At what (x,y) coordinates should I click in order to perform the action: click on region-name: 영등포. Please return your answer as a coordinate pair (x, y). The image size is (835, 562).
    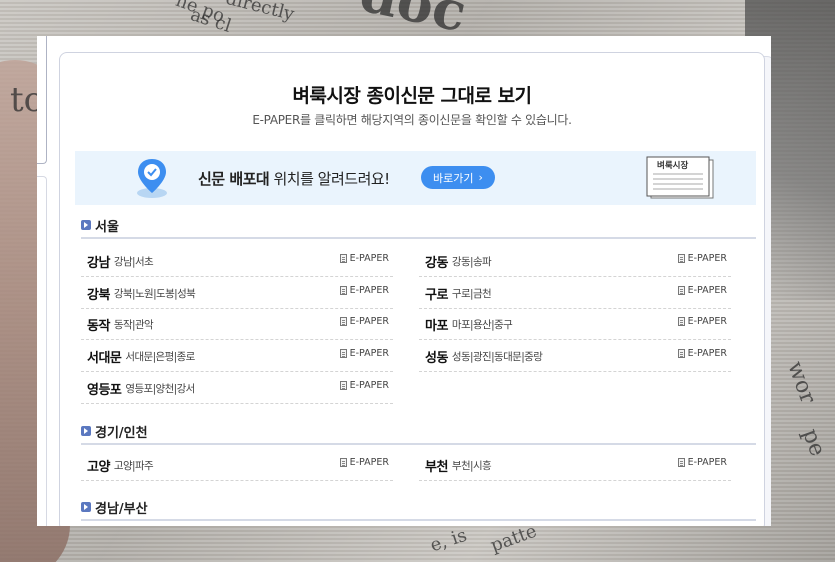
    Looking at the image, I should click on (104, 390).